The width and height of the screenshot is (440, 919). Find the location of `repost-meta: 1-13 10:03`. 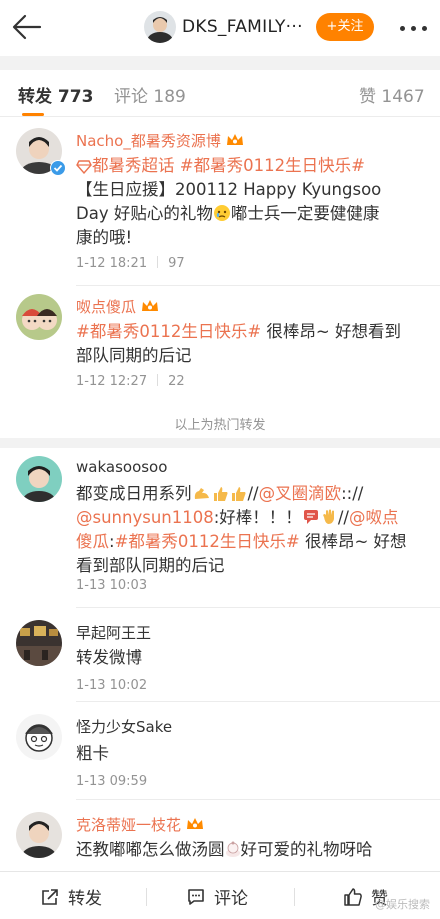

repost-meta: 1-13 10:03 is located at coordinates (111, 585).